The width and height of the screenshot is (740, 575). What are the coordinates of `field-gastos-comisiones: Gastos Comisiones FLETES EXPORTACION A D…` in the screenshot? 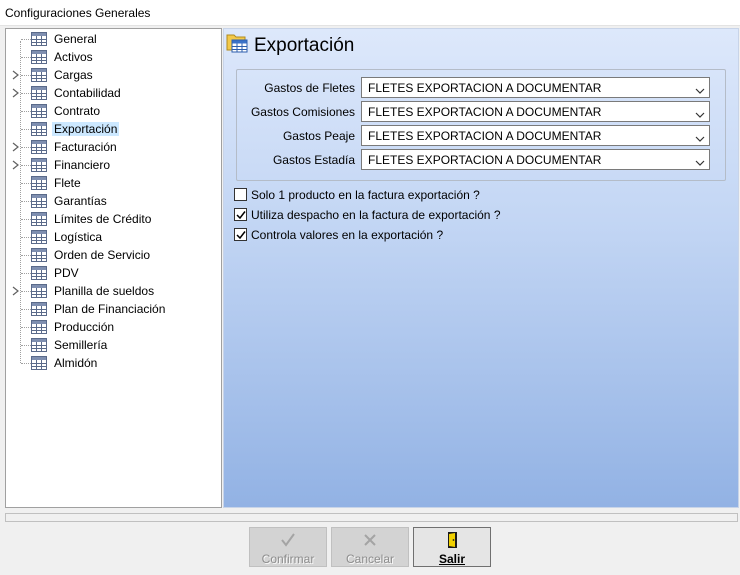 It's located at (481, 112).